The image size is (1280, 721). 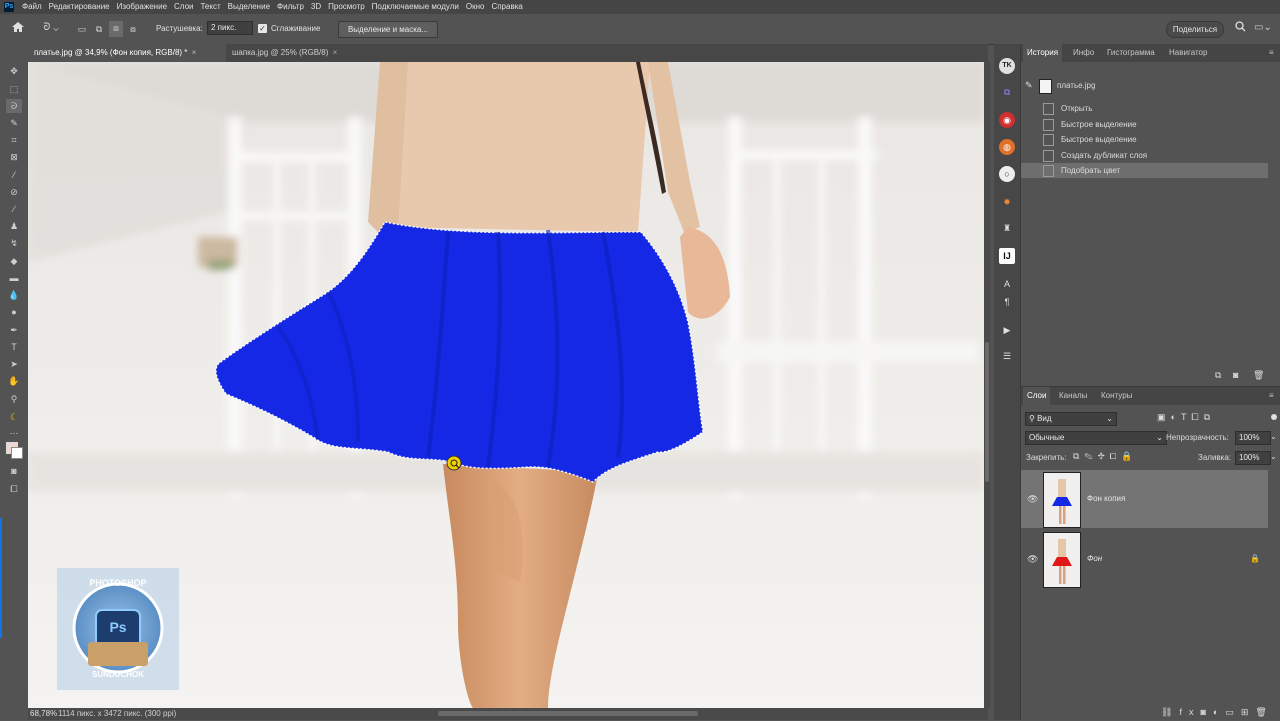 What do you see at coordinates (14, 192) in the screenshot?
I see `healing-brush-tool-icon: ⊘` at bounding box center [14, 192].